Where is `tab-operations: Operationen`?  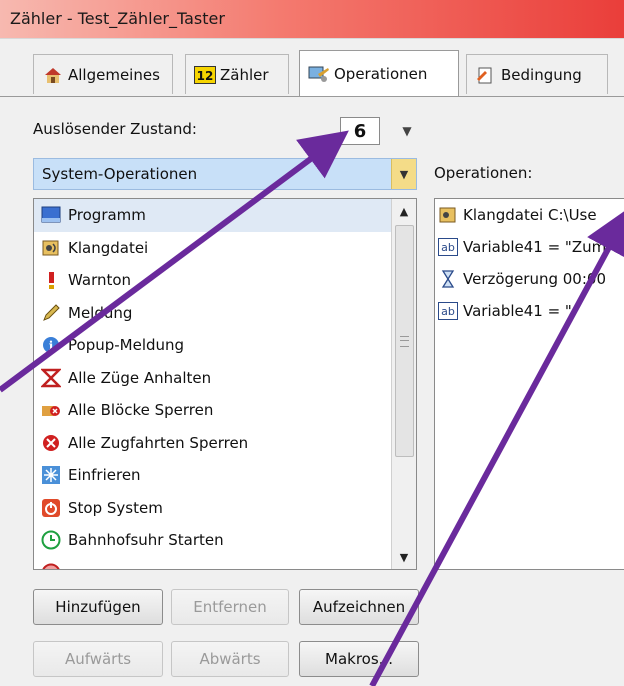 tab-operations: Operationen is located at coordinates (379, 73).